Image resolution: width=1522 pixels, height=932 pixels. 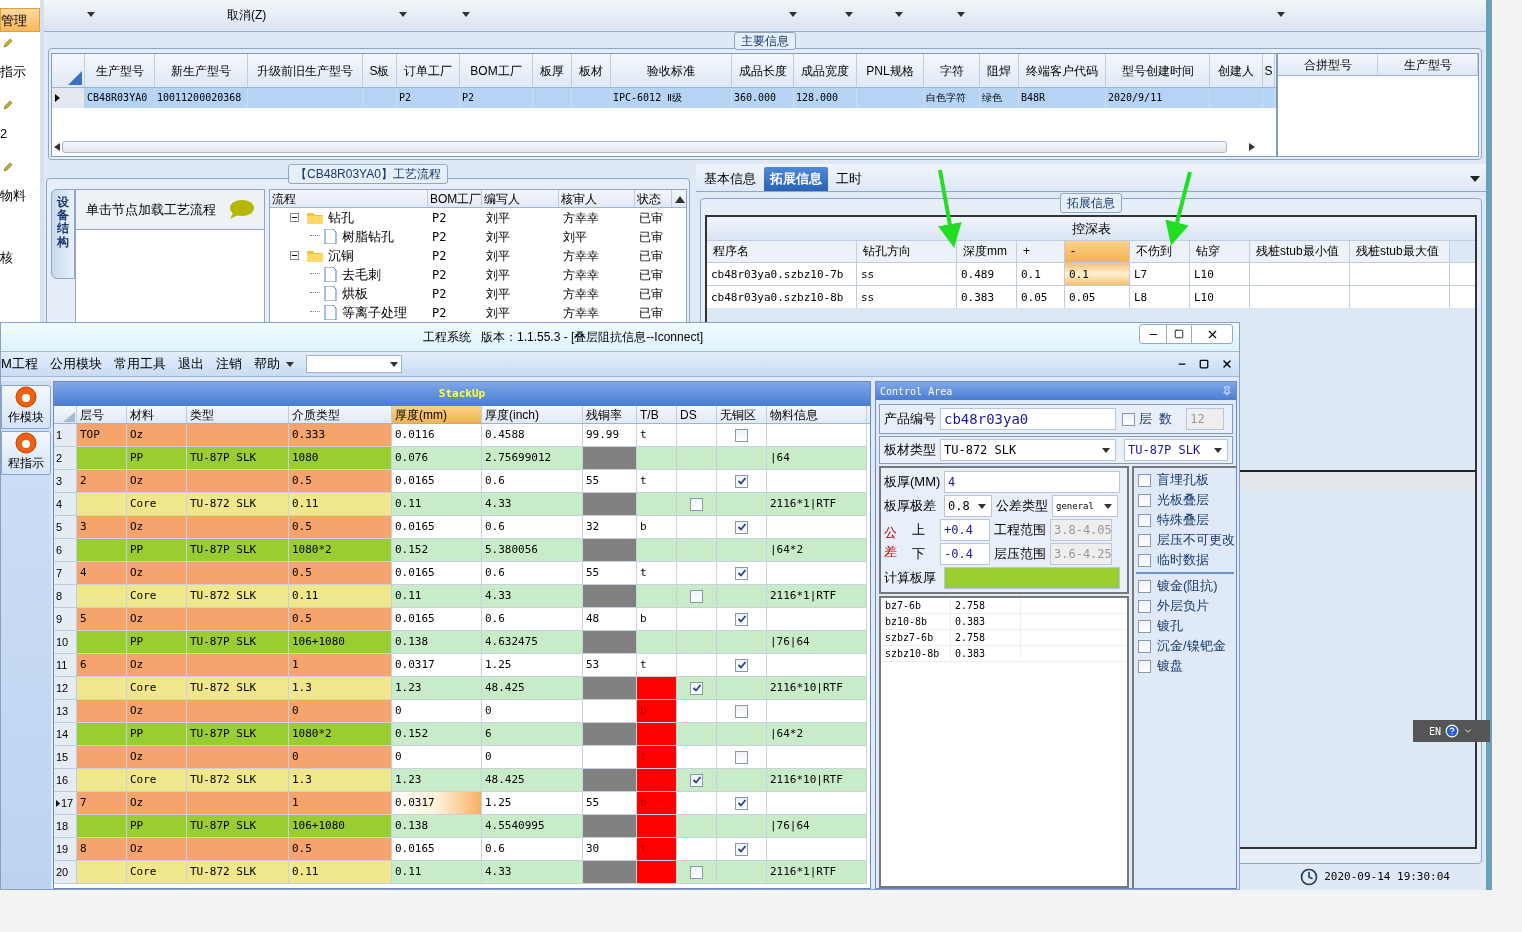 What do you see at coordinates (680, 199) in the screenshot?
I see `scroll-up-icon` at bounding box center [680, 199].